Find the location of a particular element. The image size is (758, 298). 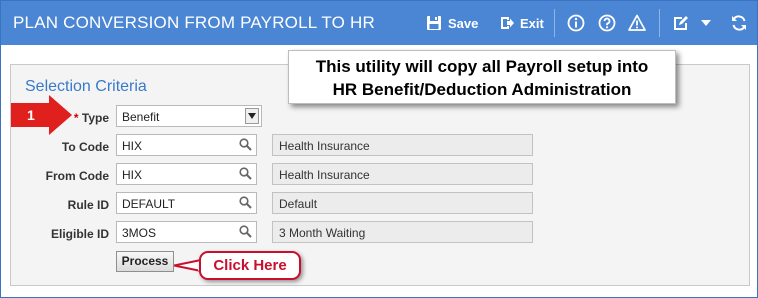

click-here-callout: Click Here is located at coordinates (250, 265).